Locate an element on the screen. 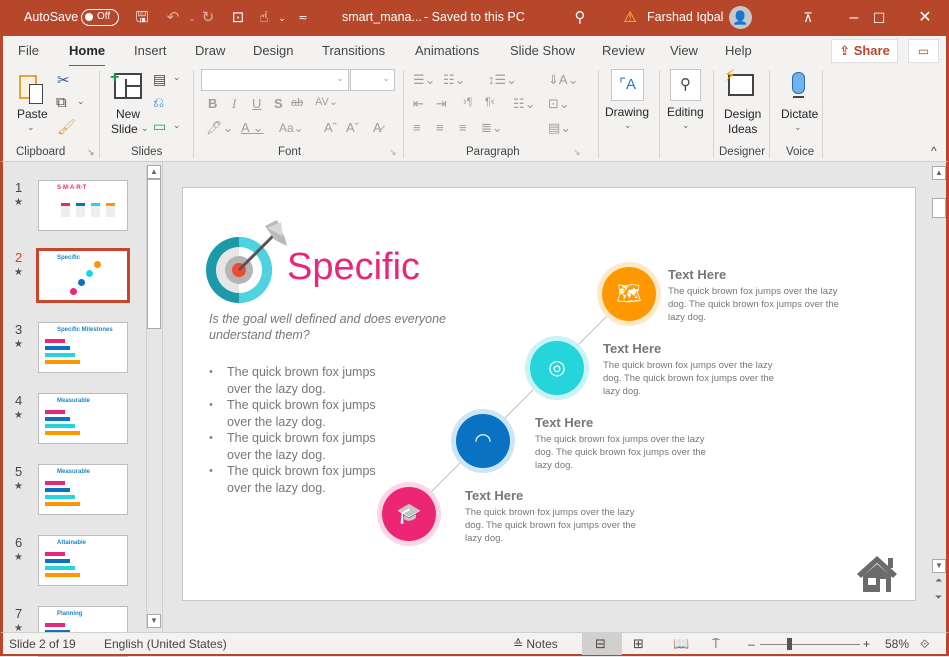 This screenshot has height=657, width=949. undo-icon: ↶ is located at coordinates (173, 18).